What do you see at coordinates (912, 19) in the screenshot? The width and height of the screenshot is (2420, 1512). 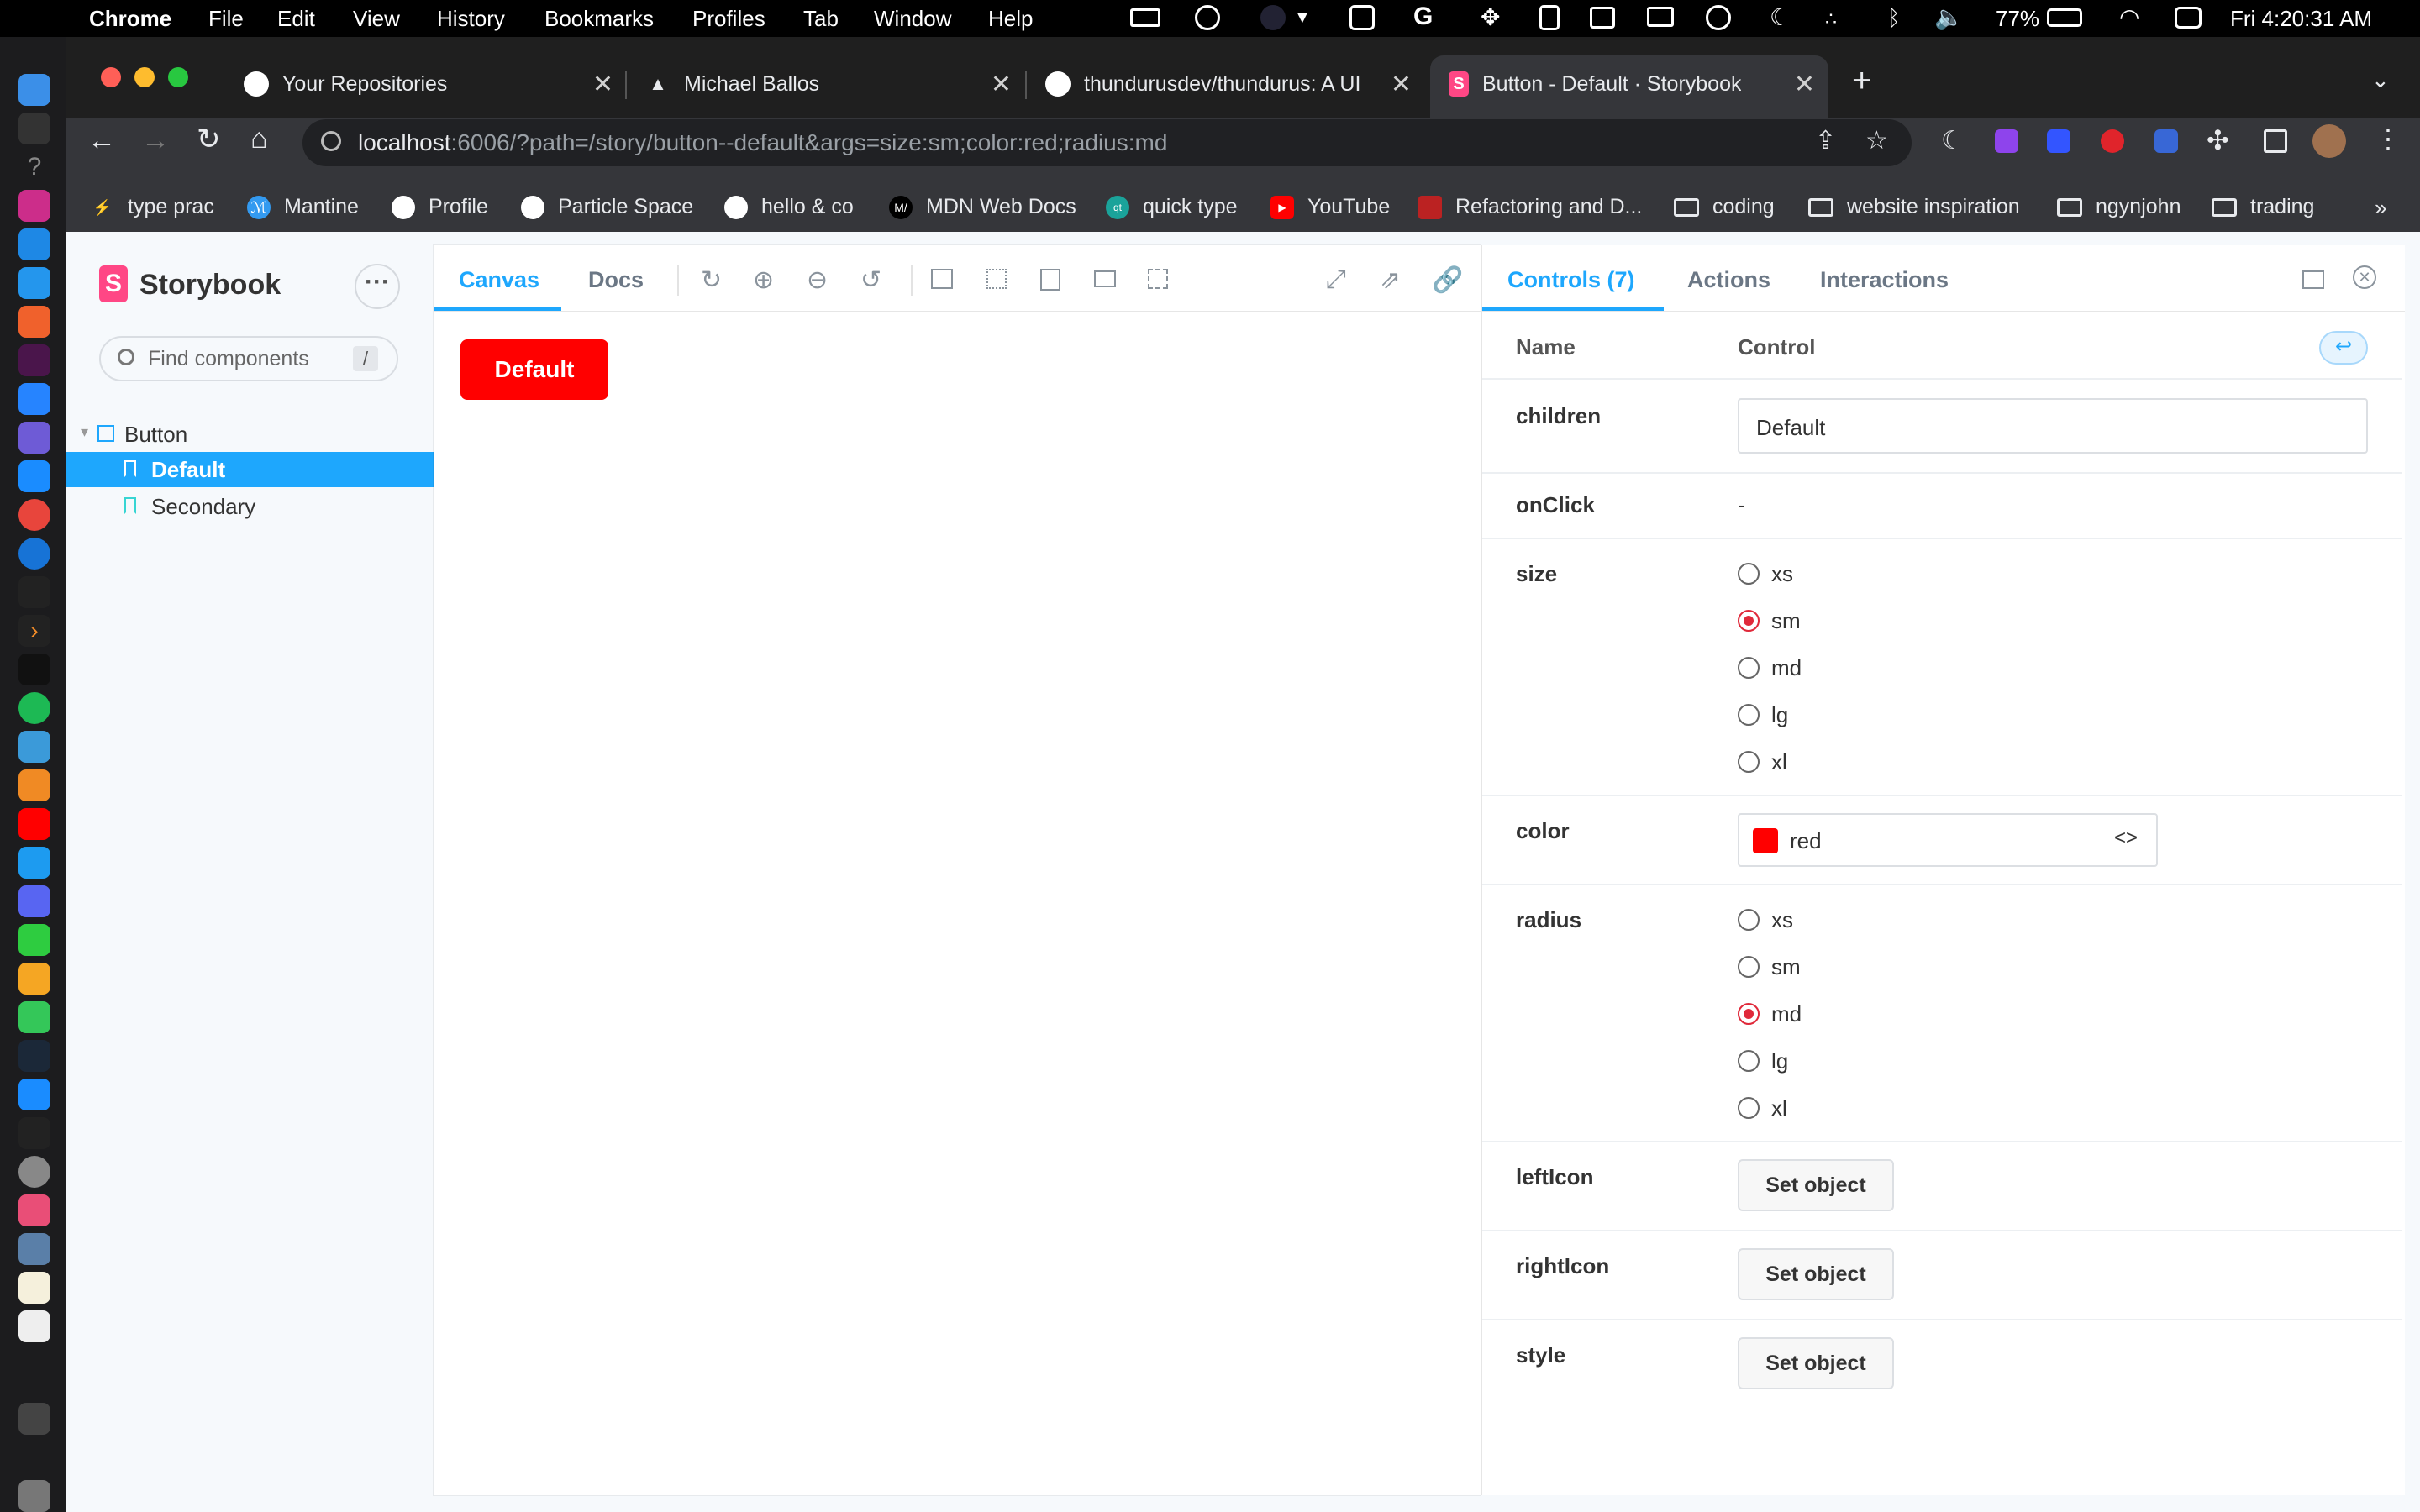 I see `menu-window: Window` at bounding box center [912, 19].